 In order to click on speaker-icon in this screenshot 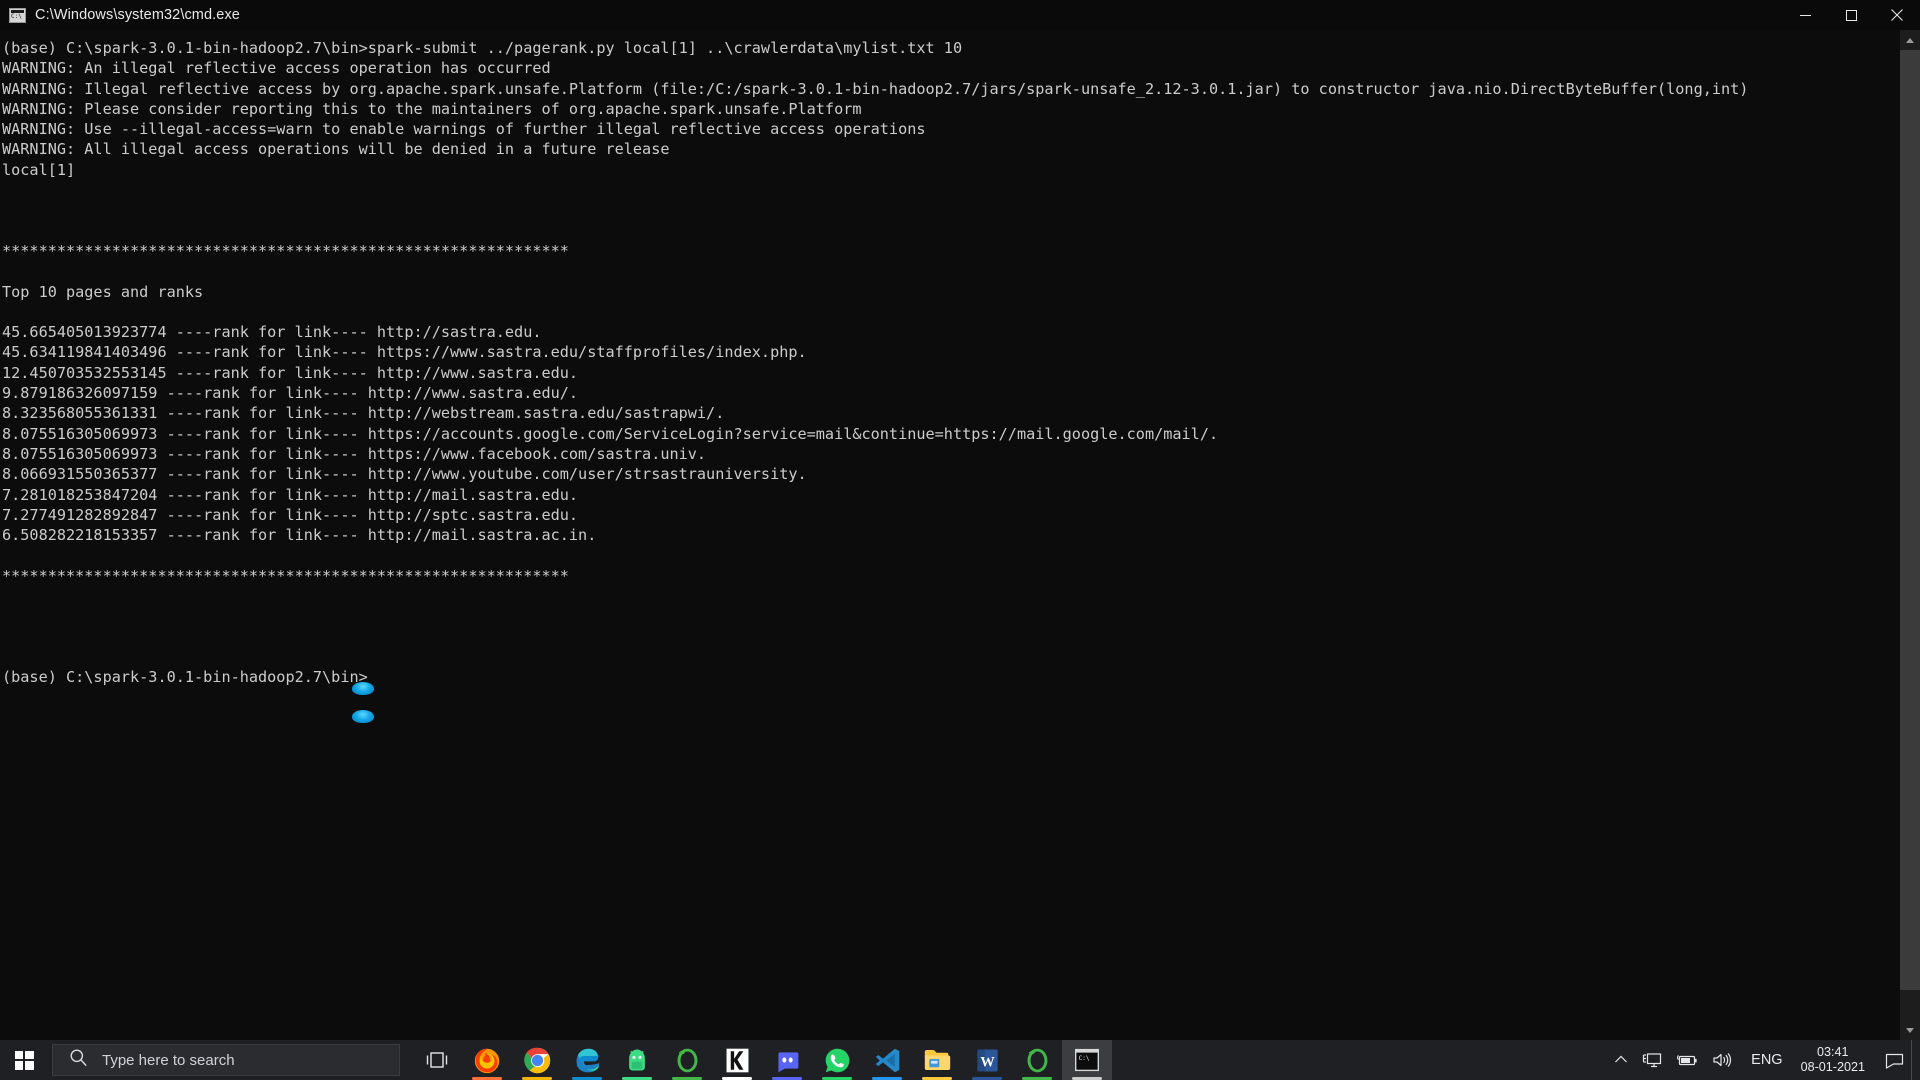, I will do `click(1722, 1060)`.